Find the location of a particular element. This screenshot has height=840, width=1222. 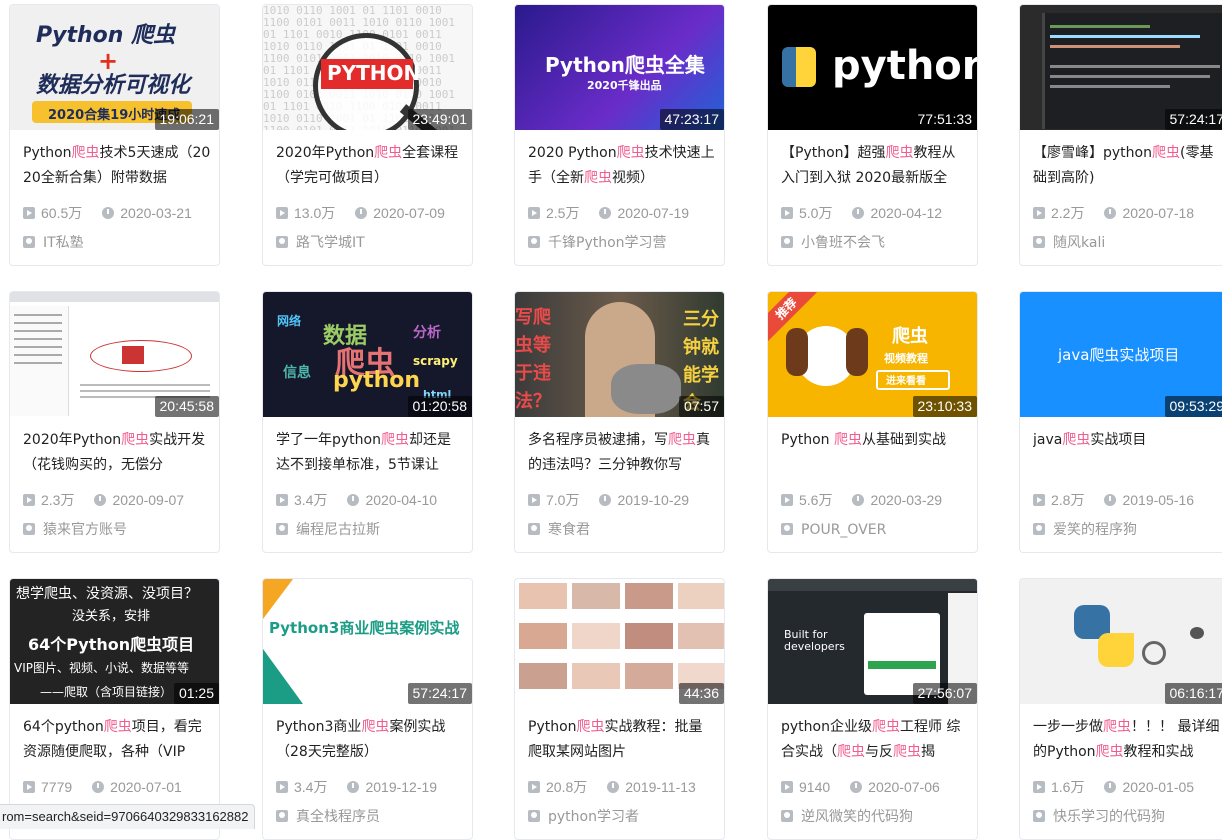

uploader-name: 真全栈程序员 is located at coordinates (338, 817).